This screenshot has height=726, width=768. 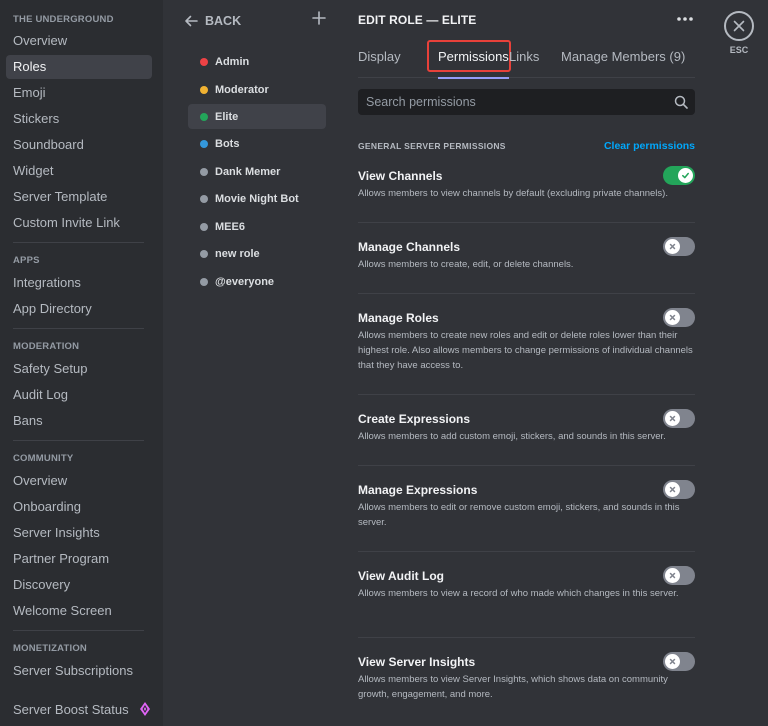 What do you see at coordinates (685, 19) in the screenshot?
I see `more-dots-icon` at bounding box center [685, 19].